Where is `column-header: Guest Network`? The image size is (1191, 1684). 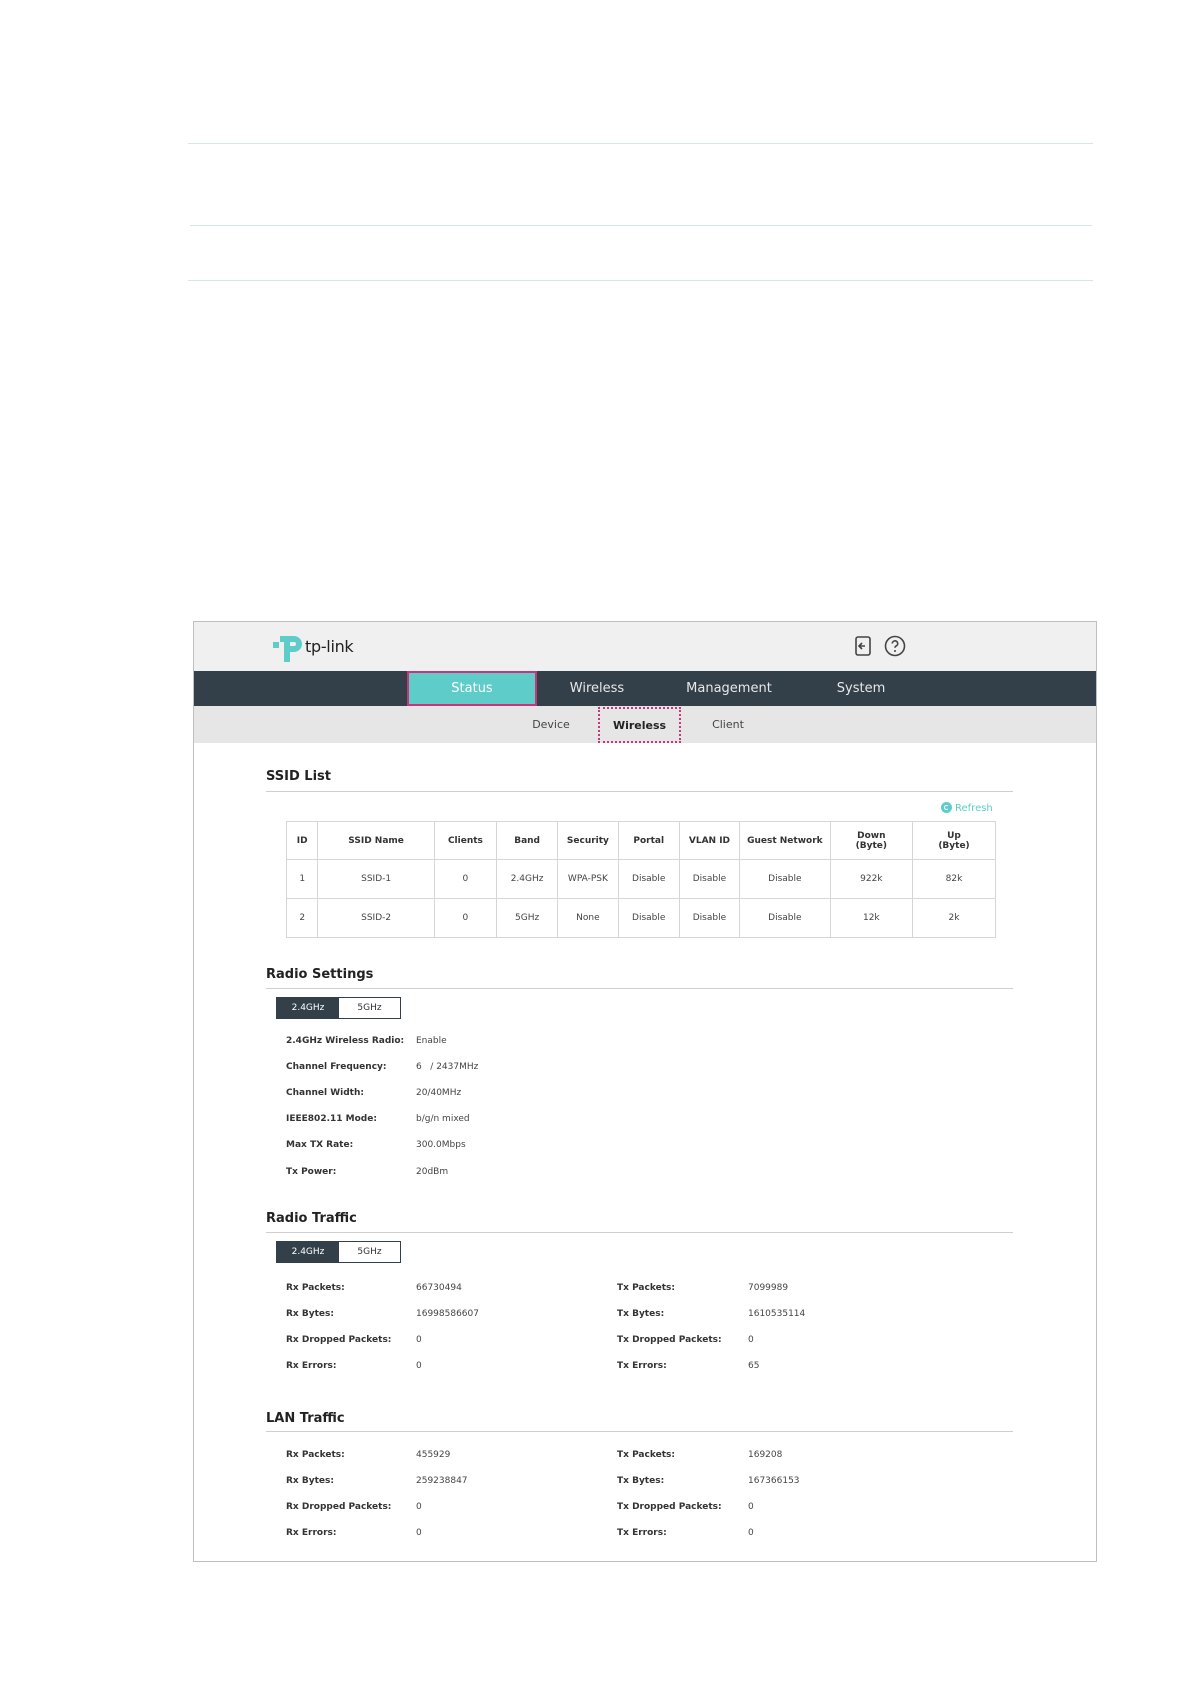 column-header: Guest Network is located at coordinates (785, 840).